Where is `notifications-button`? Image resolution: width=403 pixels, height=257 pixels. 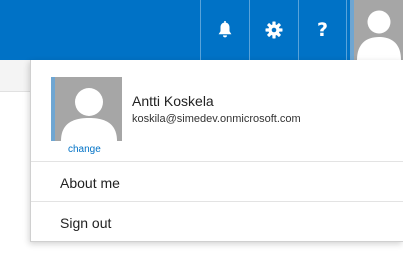
notifications-button is located at coordinates (224, 30).